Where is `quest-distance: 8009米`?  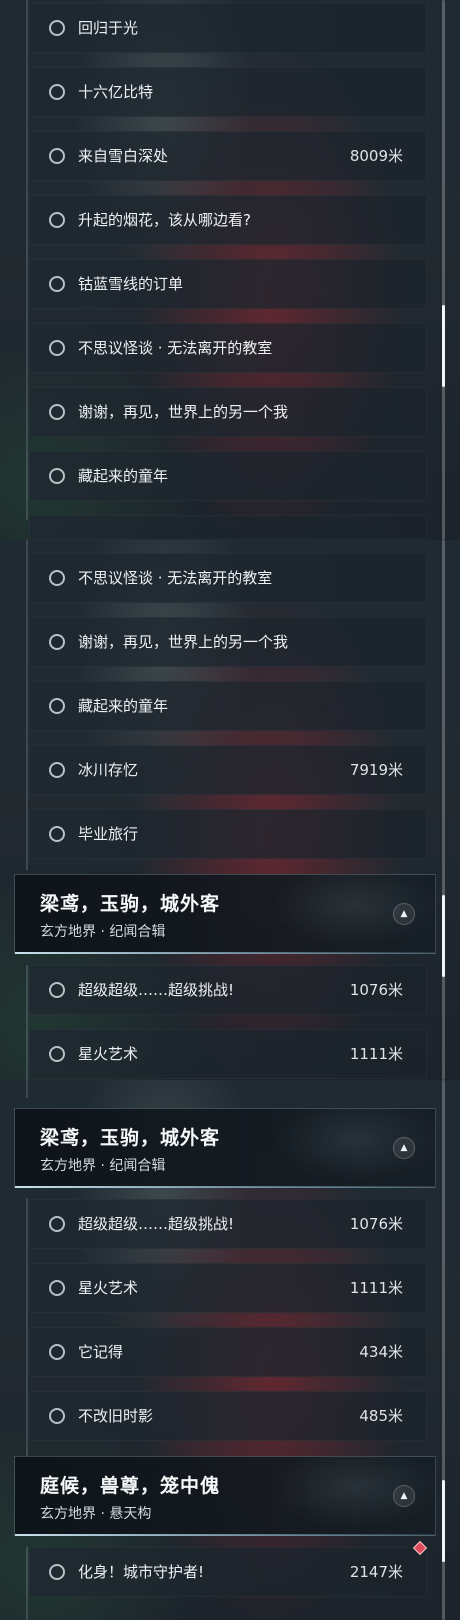 quest-distance: 8009米 is located at coordinates (376, 156).